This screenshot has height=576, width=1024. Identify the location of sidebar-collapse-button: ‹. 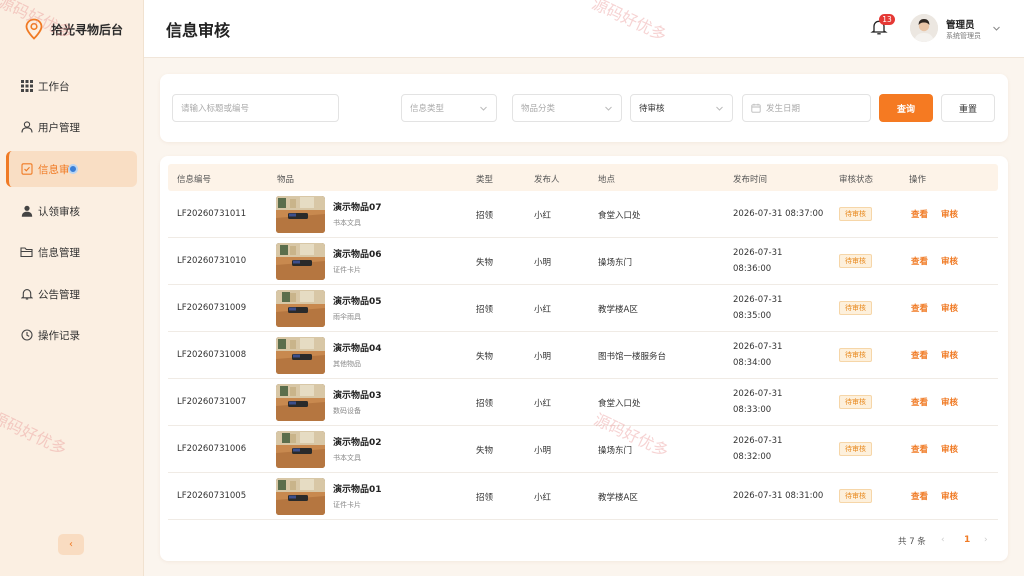
(71, 544).